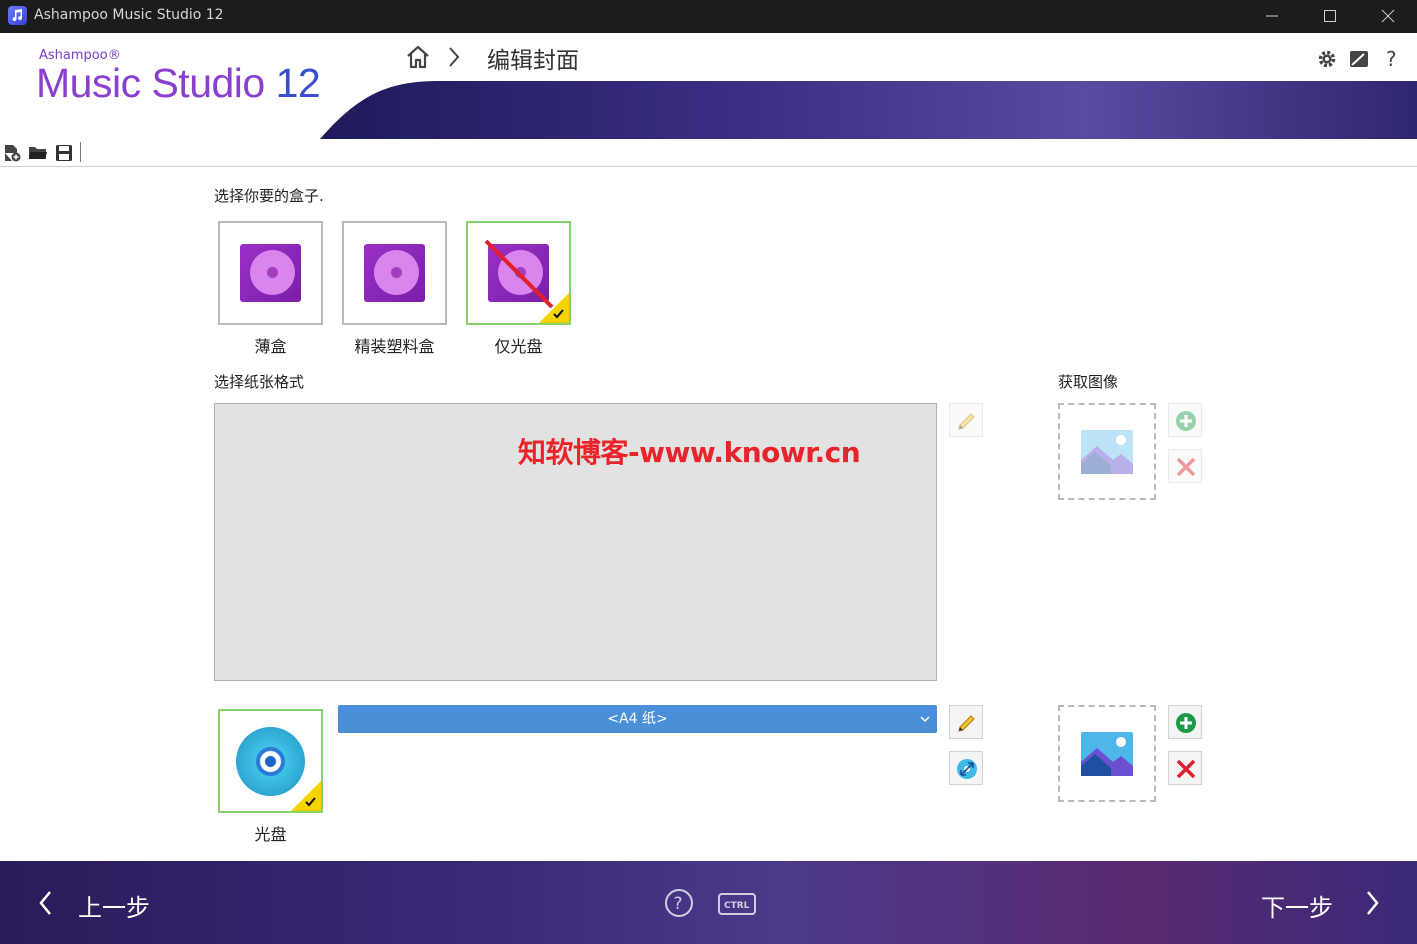 The image size is (1417, 944). What do you see at coordinates (708, 902) in the screenshot?
I see `footer: 上一步 ? CTRL 下一步` at bounding box center [708, 902].